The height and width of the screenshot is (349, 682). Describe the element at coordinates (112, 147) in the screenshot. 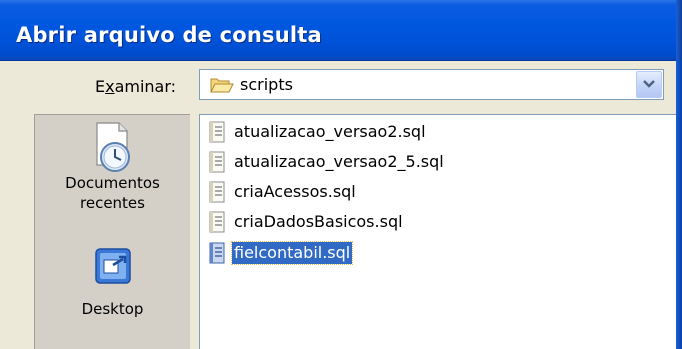

I see `recent-documents-icon` at that location.